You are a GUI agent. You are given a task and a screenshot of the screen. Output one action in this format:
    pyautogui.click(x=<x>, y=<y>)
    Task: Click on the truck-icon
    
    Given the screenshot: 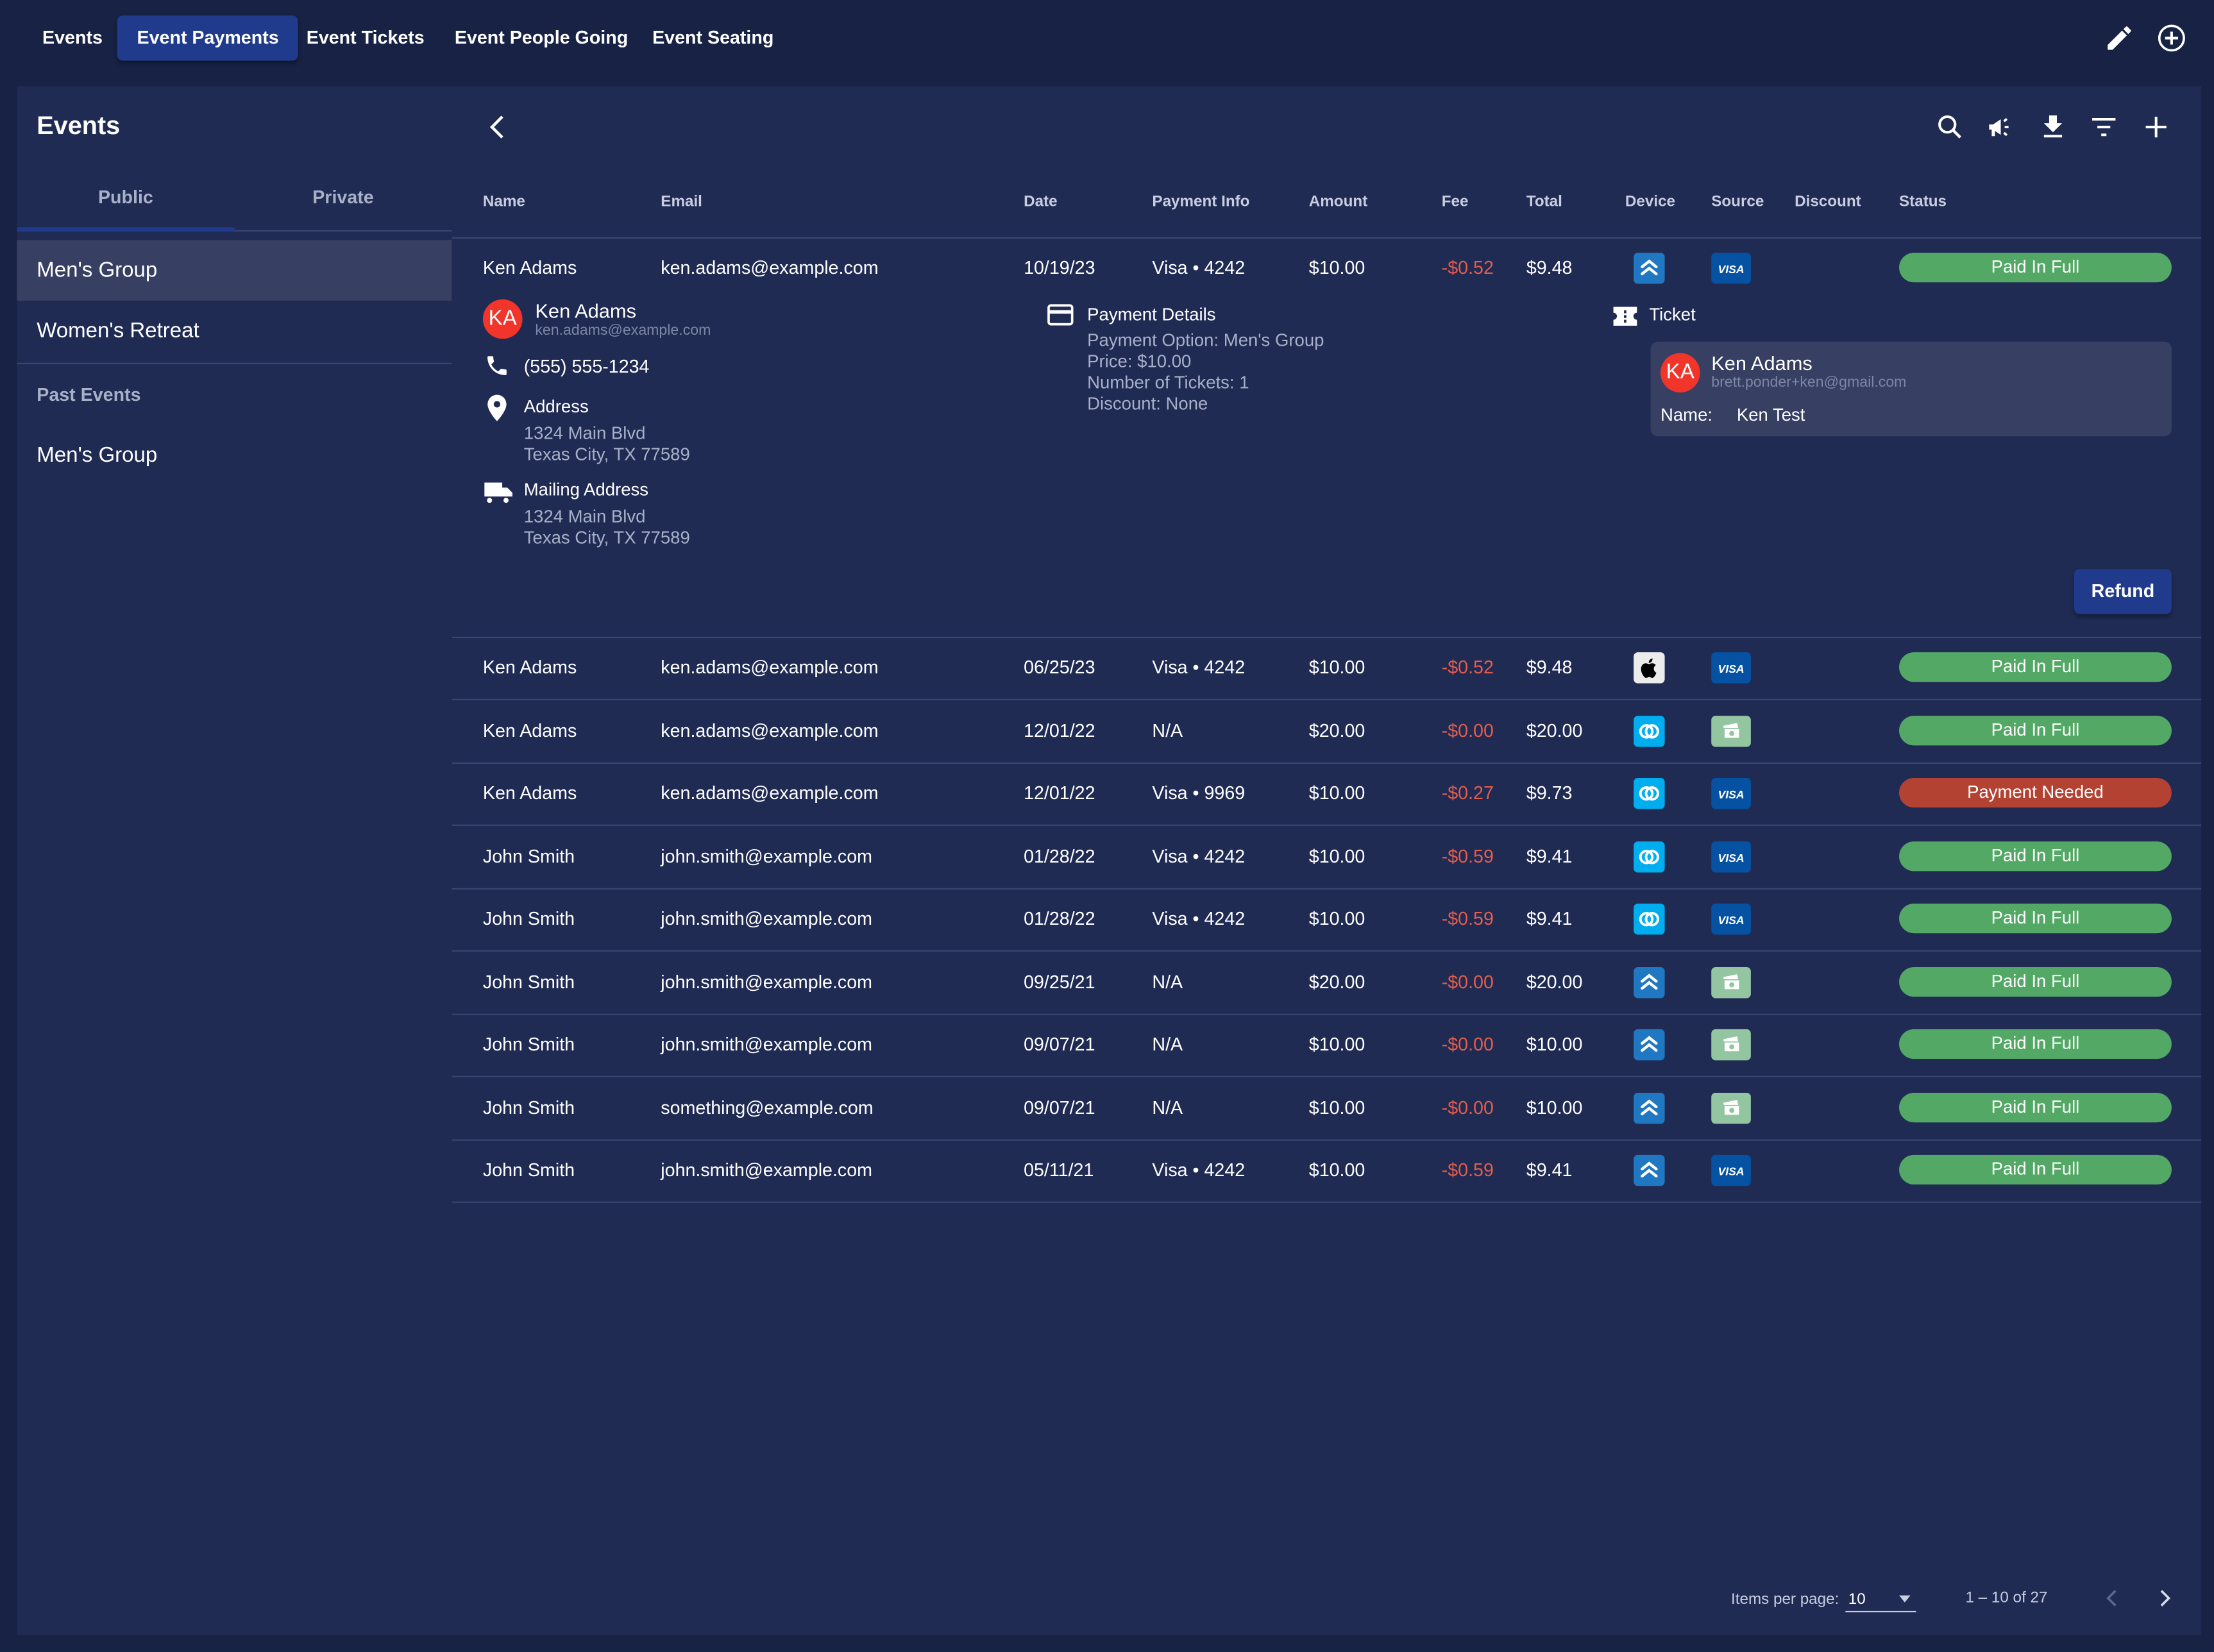 What is the action you would take?
    pyautogui.click(x=498, y=493)
    